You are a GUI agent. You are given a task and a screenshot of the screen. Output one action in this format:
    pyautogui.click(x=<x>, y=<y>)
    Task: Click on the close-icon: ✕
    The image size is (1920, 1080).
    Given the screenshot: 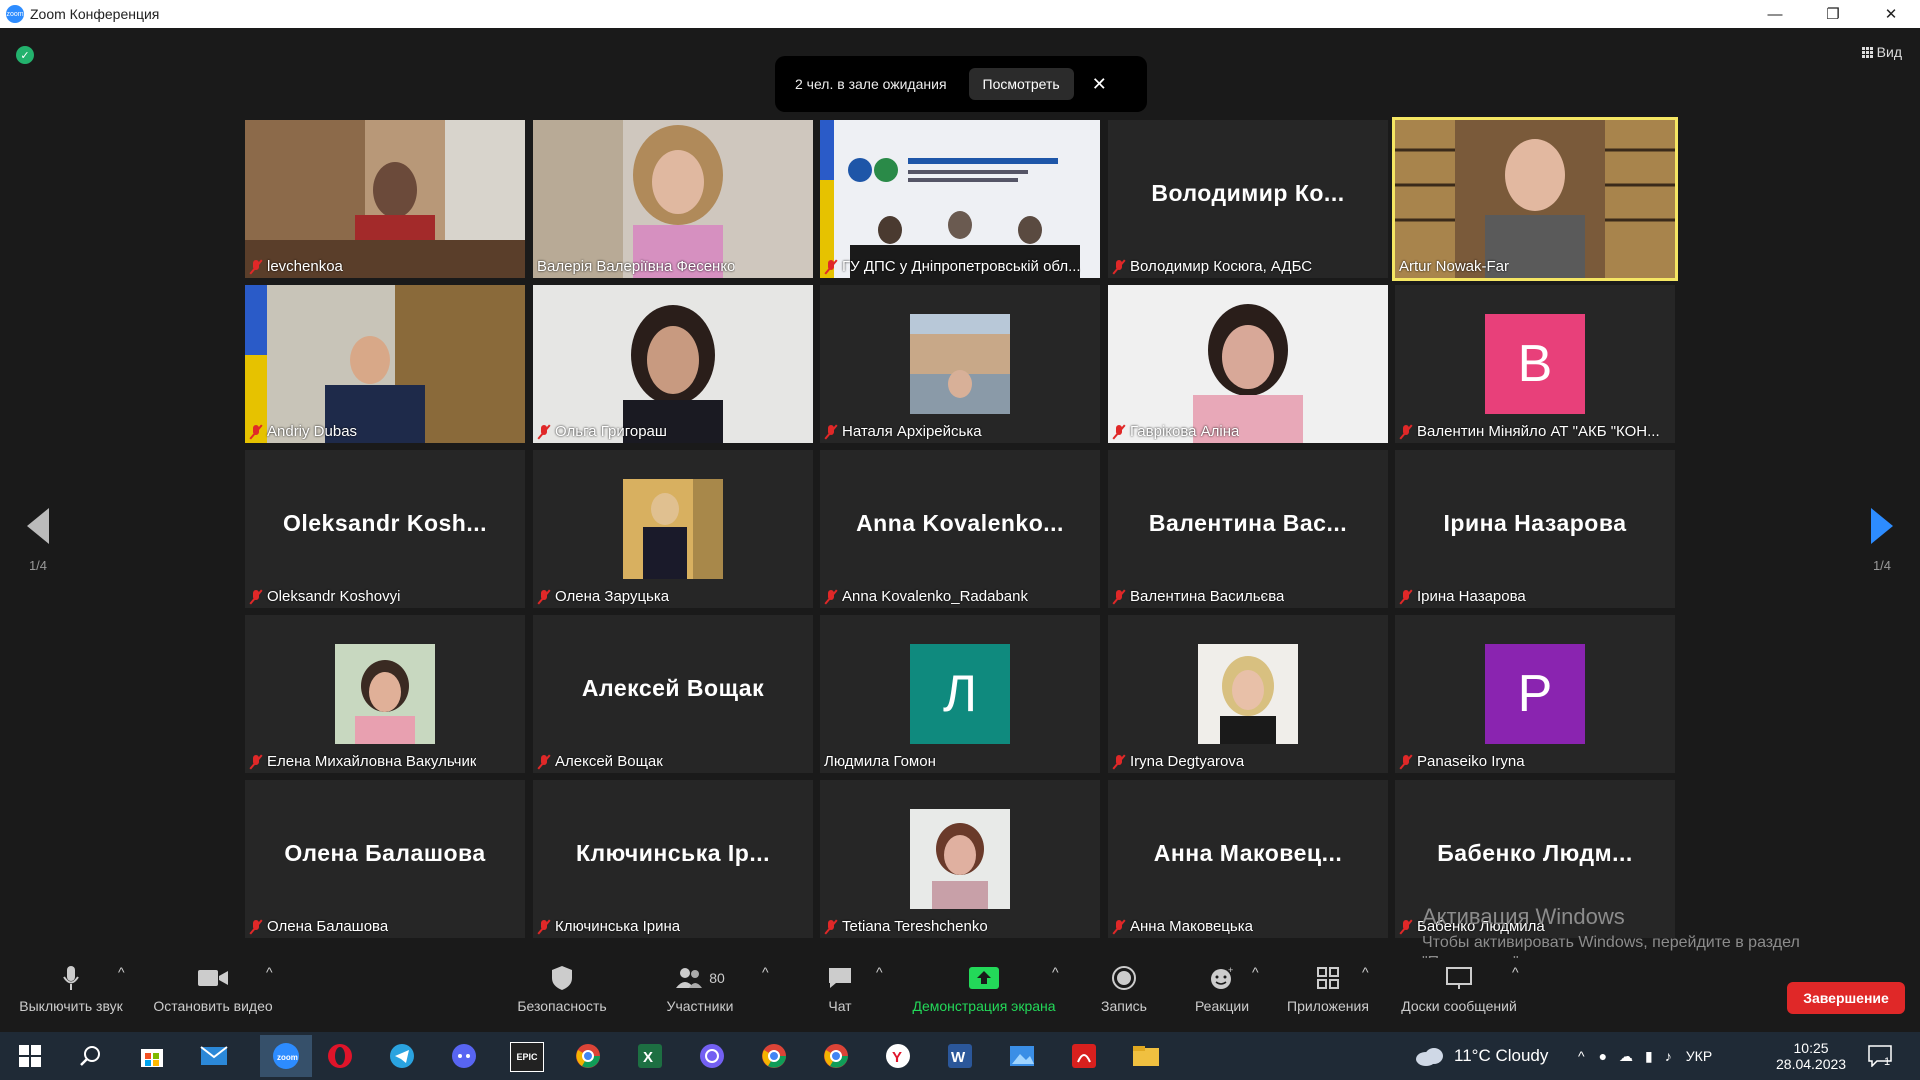 What is the action you would take?
    pyautogui.click(x=1891, y=14)
    